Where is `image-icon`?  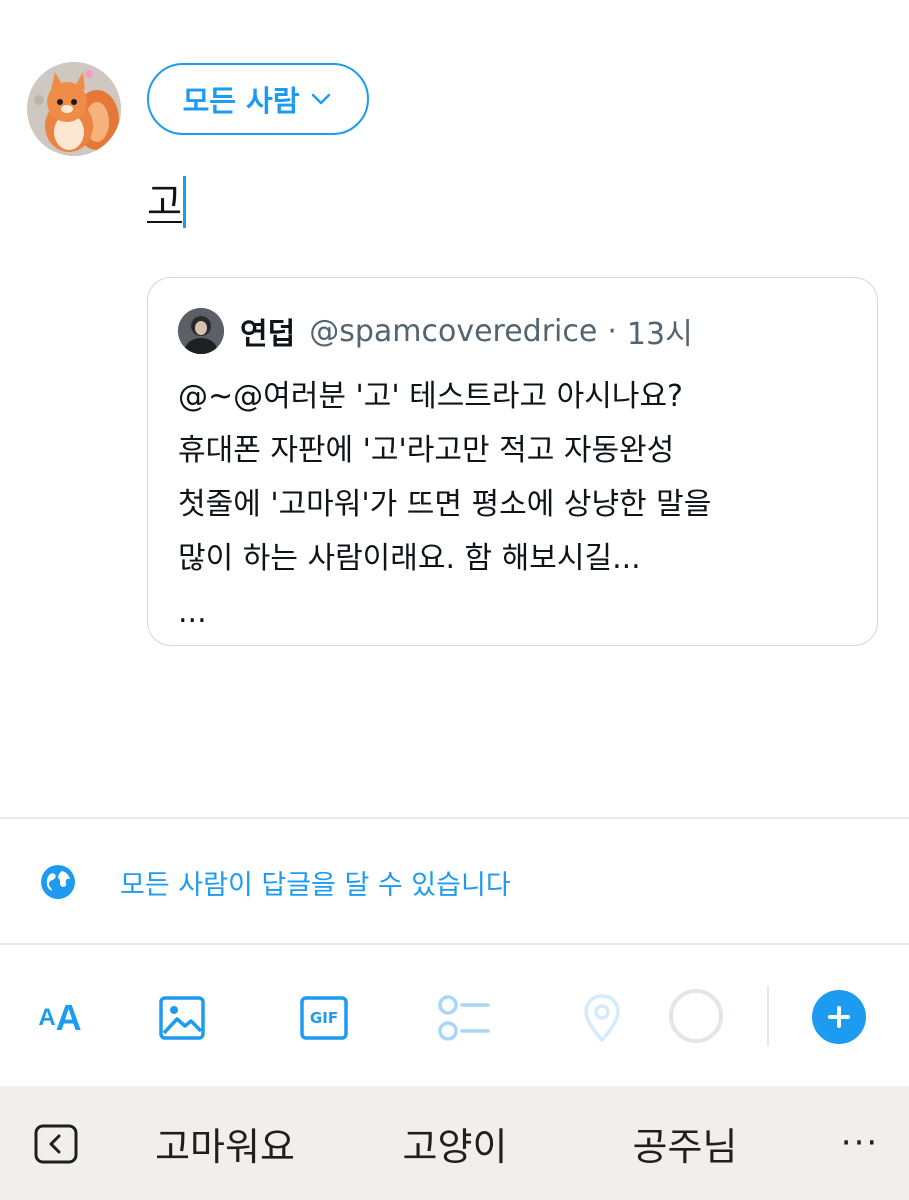
image-icon is located at coordinates (182, 1018).